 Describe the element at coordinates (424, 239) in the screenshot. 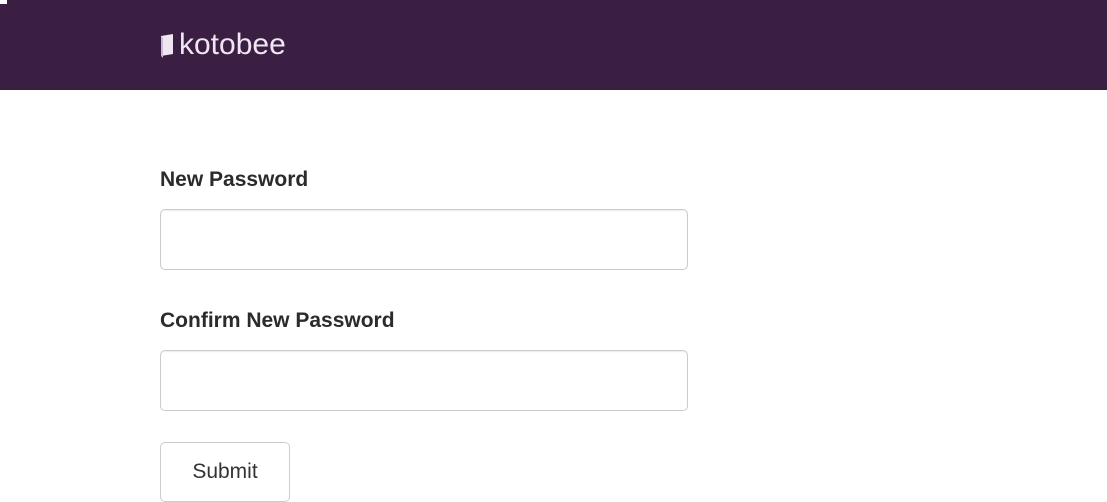

I see `new-password-field` at that location.